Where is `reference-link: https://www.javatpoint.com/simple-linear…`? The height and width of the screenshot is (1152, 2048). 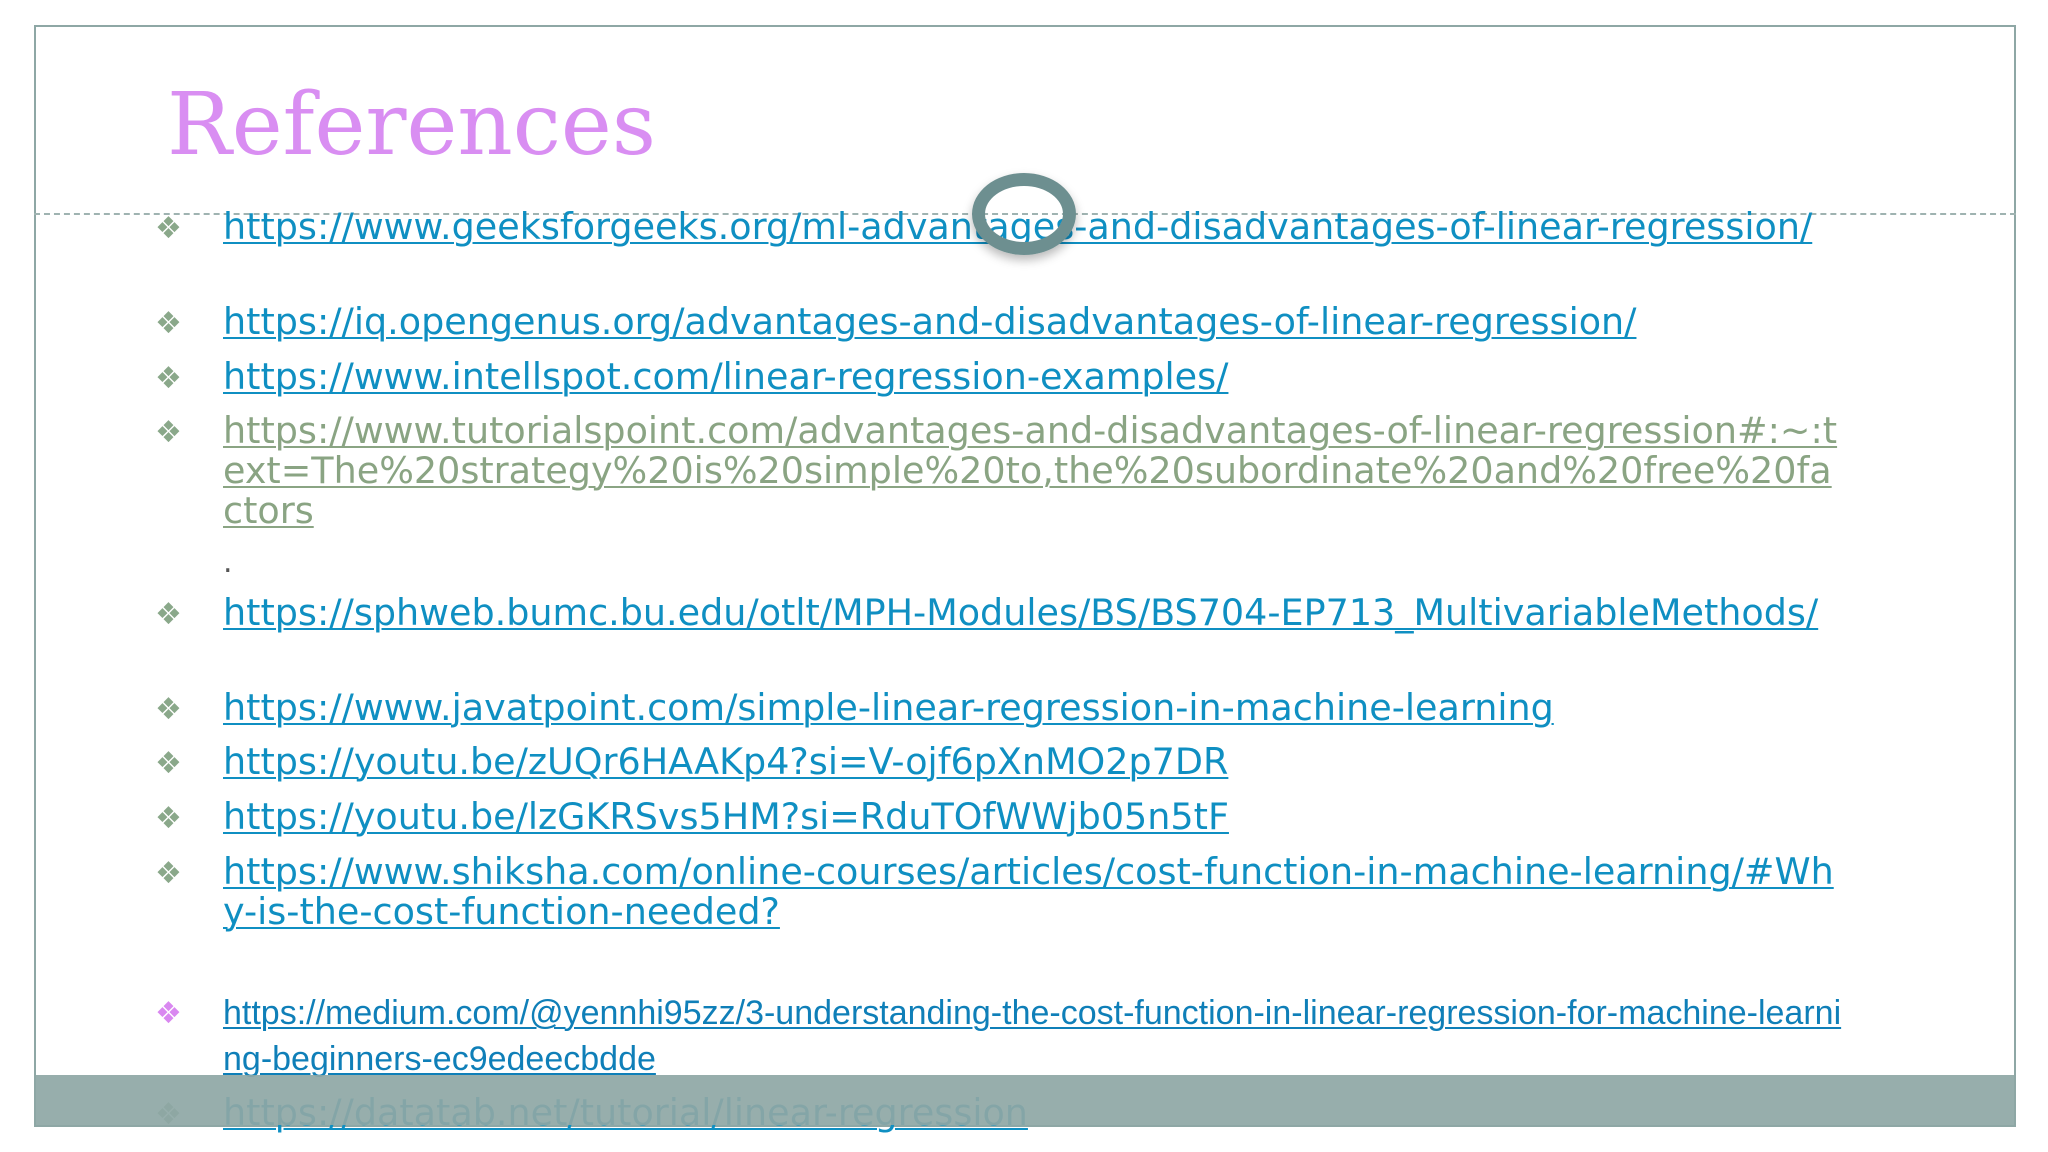
reference-link: https://www.javatpoint.com/simple-linear… is located at coordinates (1033, 708).